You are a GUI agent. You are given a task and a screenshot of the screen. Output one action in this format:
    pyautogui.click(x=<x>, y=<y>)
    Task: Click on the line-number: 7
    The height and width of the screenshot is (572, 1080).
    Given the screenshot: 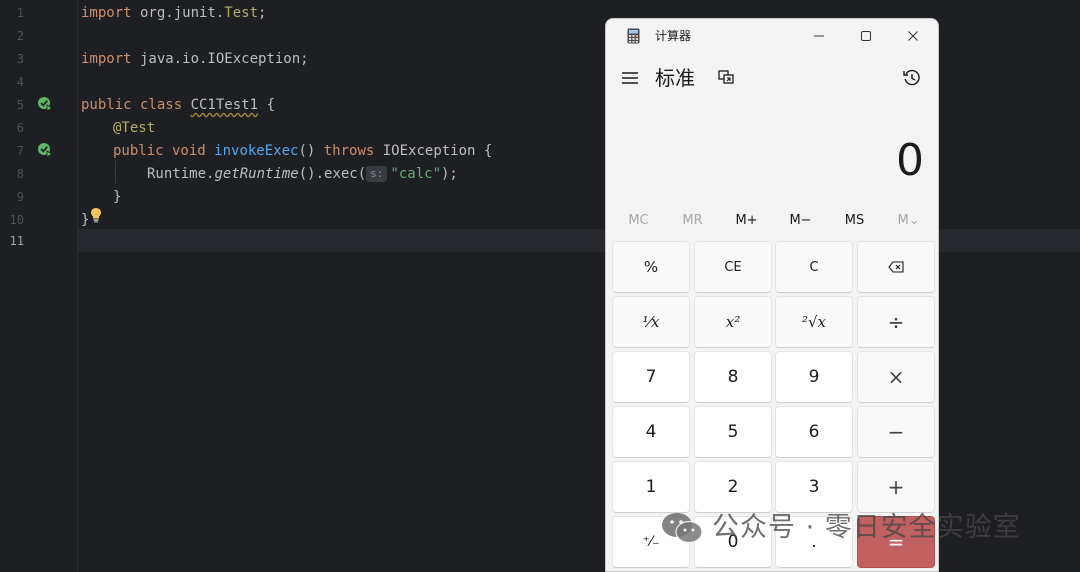 What is the action you would take?
    pyautogui.click(x=20, y=151)
    